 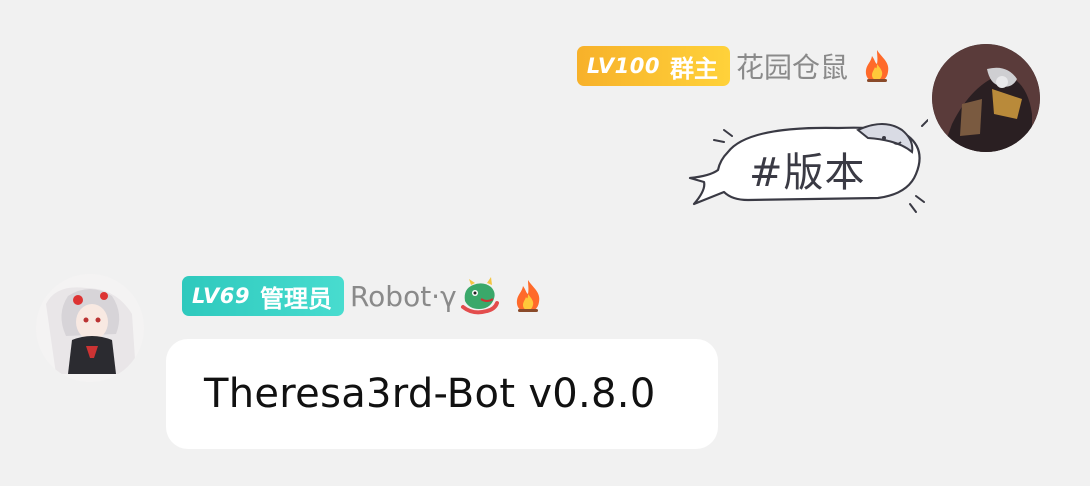 I want to click on admin-badge: LV69 管理员, so click(x=263, y=296).